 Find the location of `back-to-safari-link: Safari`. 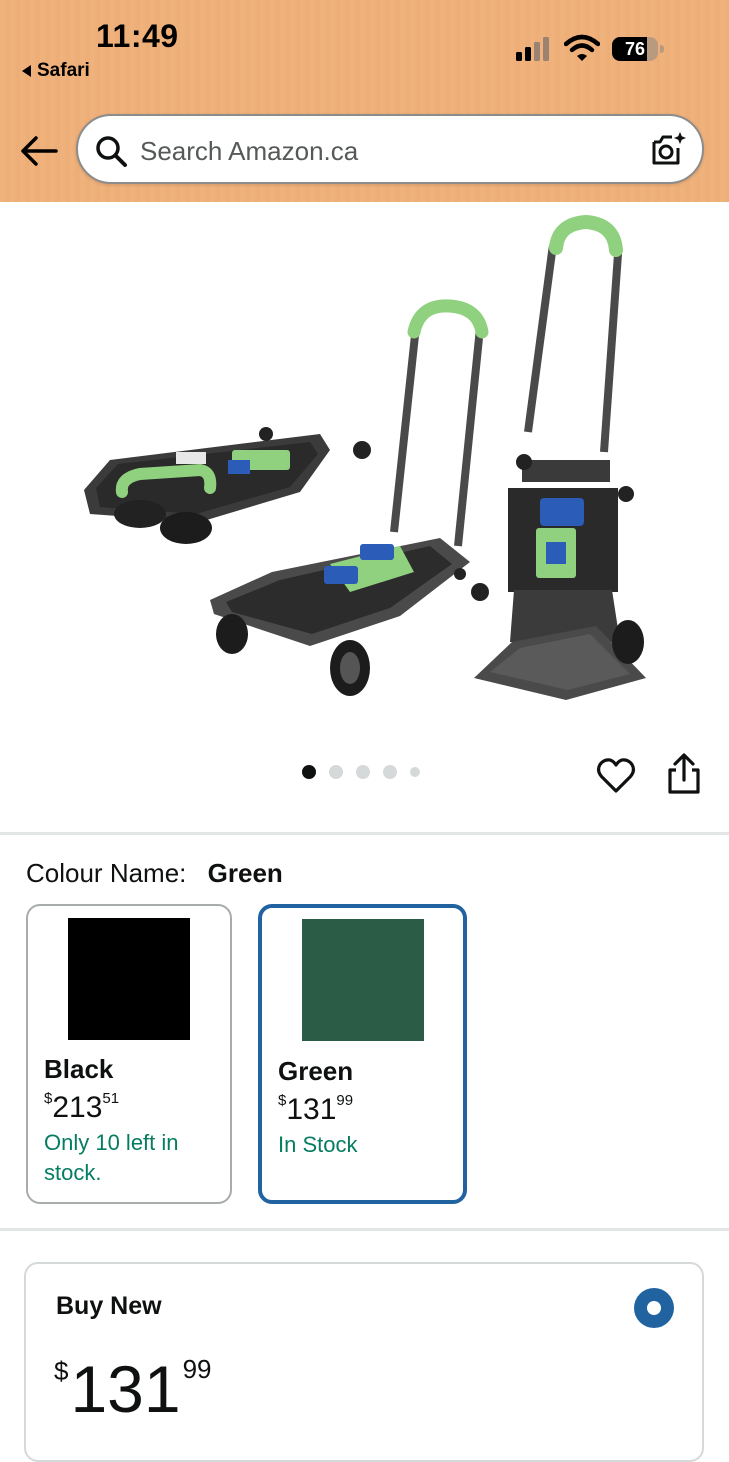

back-to-safari-link: Safari is located at coordinates (56, 71).